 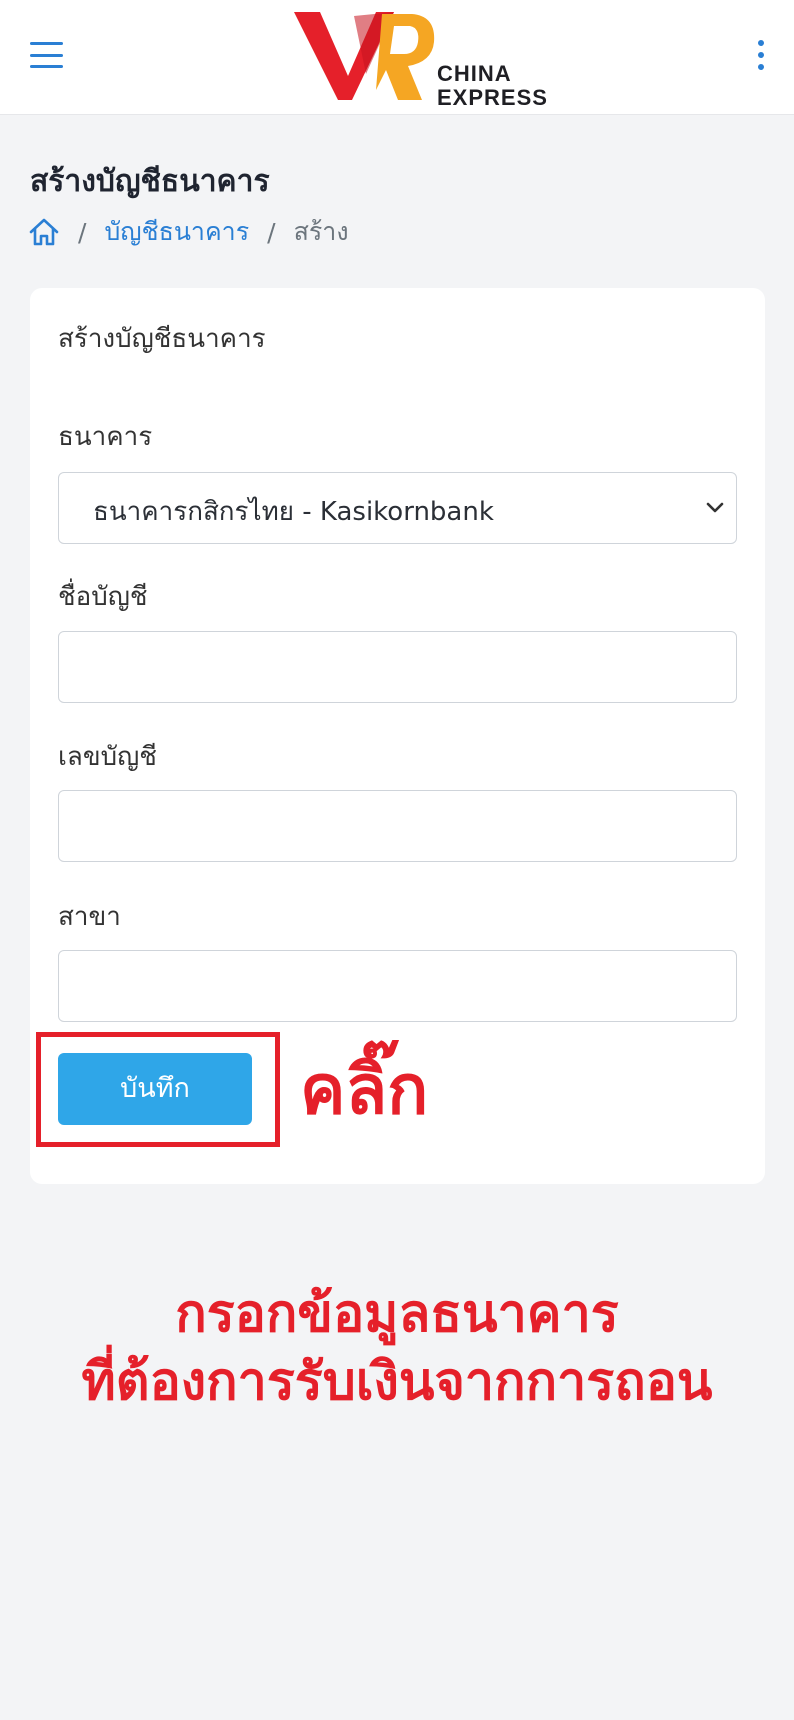 I want to click on branch-field, so click(x=397, y=986).